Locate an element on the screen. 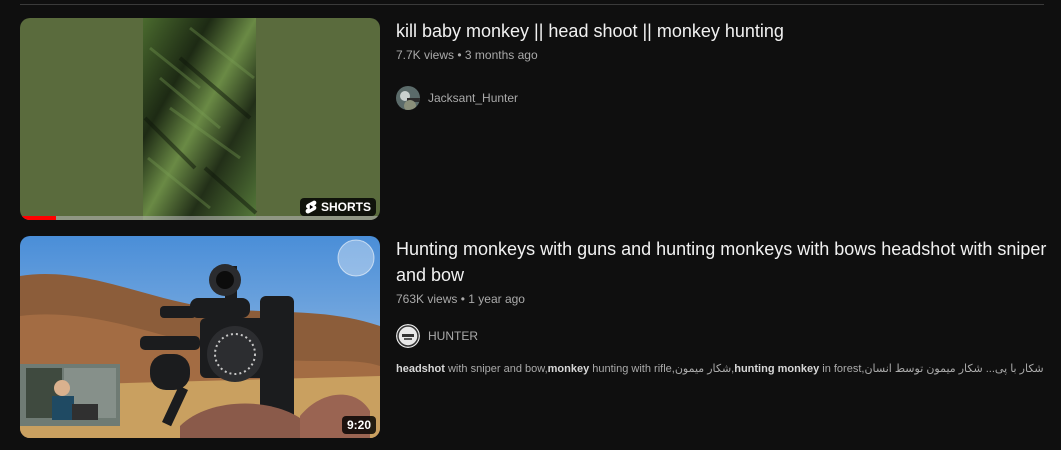  description-text: with sniper and bow, is located at coordinates (496, 369).